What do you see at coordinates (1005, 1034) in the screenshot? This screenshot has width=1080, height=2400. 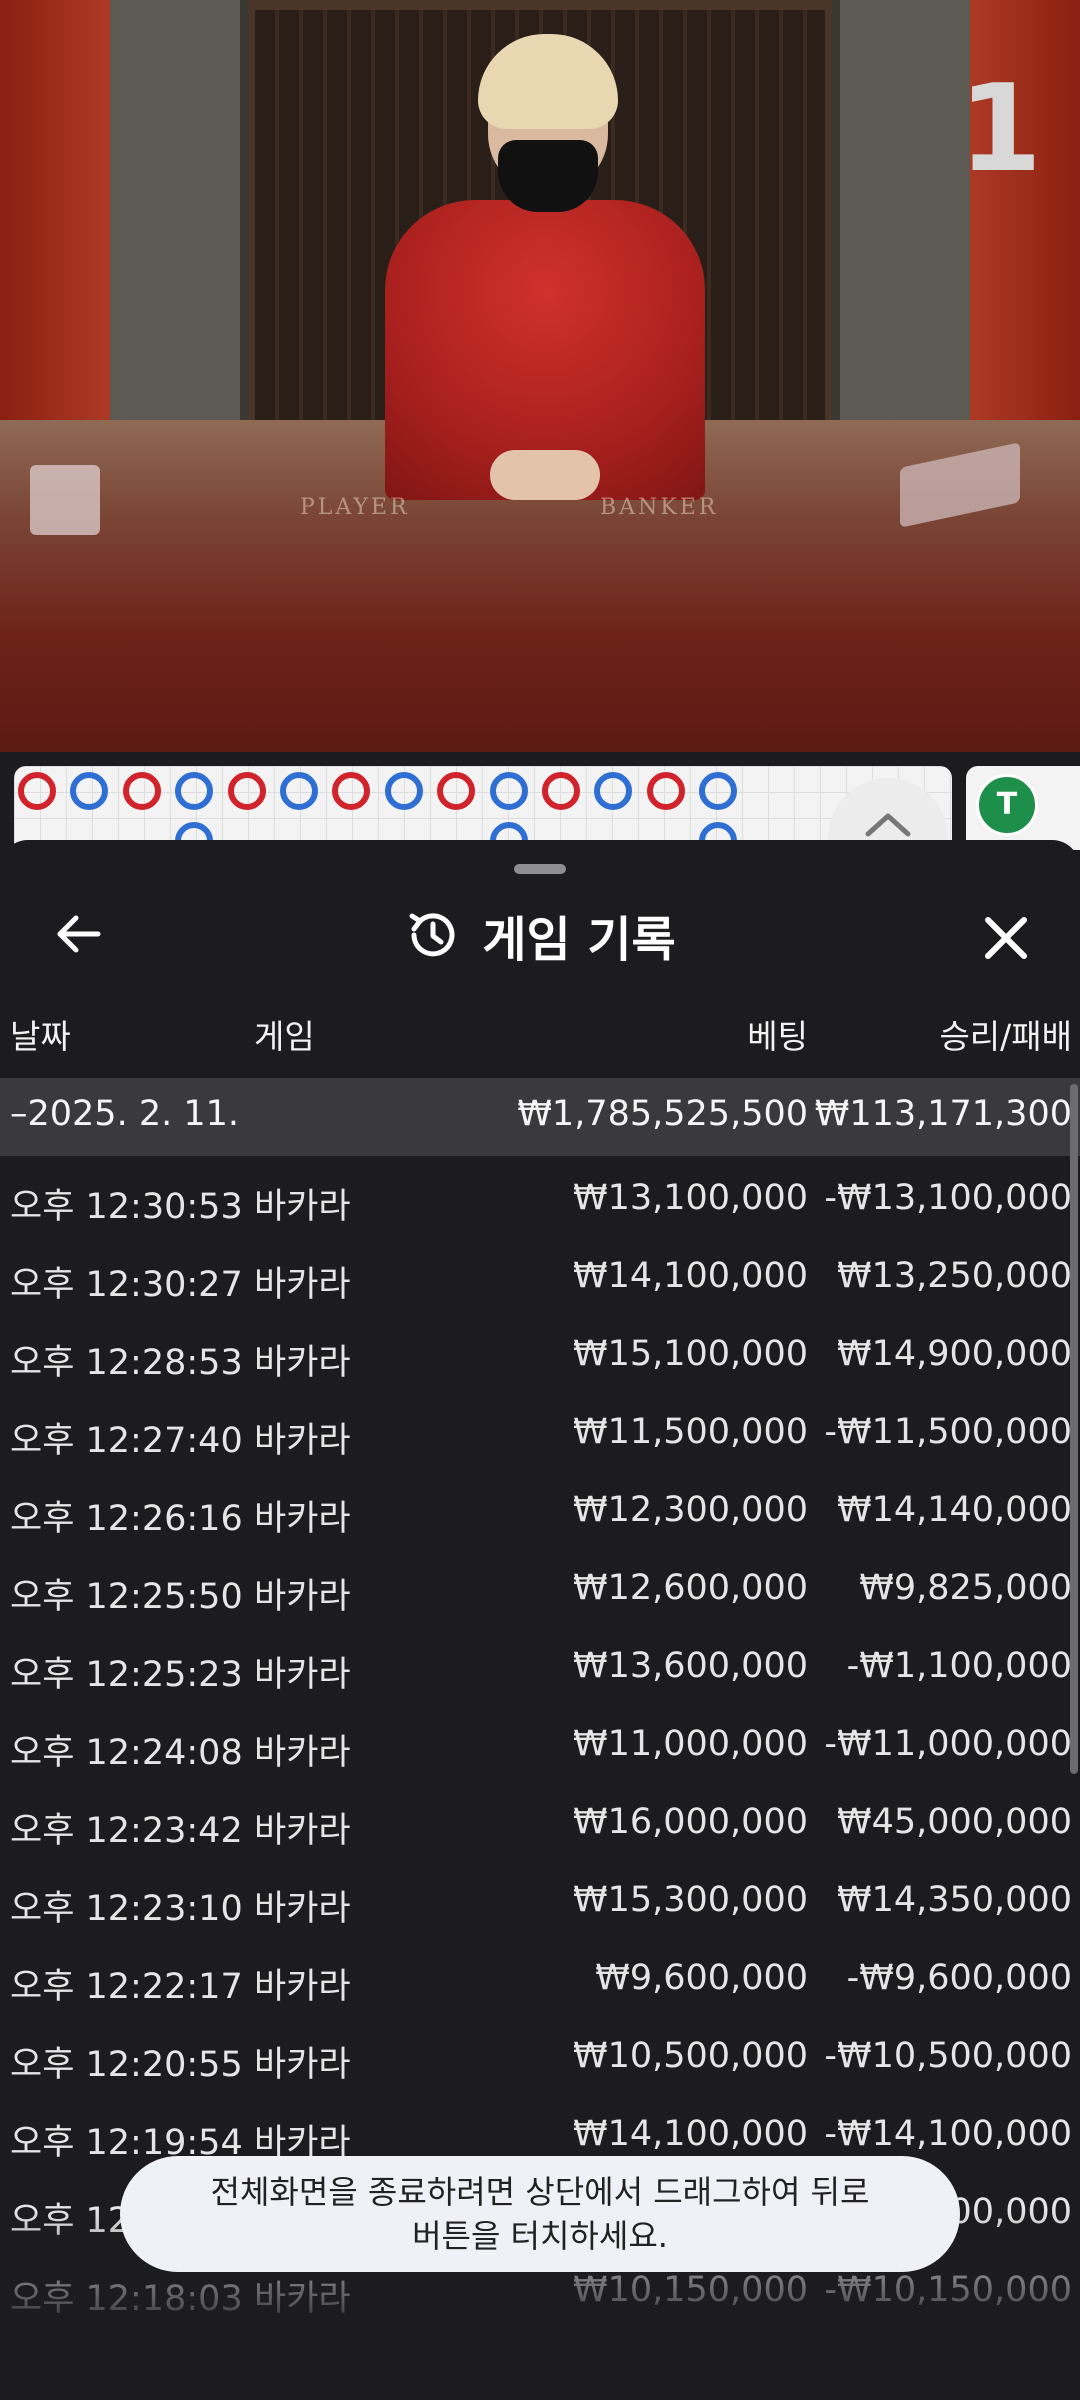 I see `column-win-loss: 승리/패배` at bounding box center [1005, 1034].